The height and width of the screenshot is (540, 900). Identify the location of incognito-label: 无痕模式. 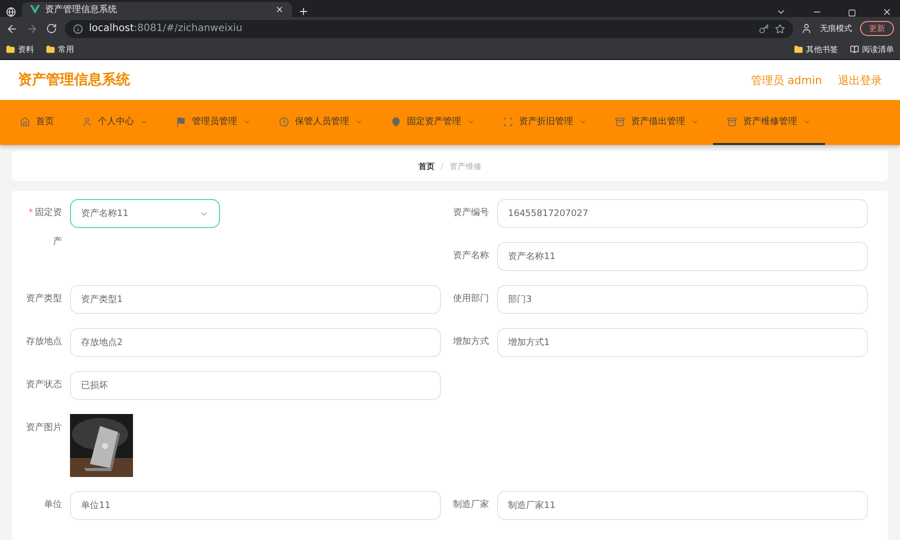
(836, 28).